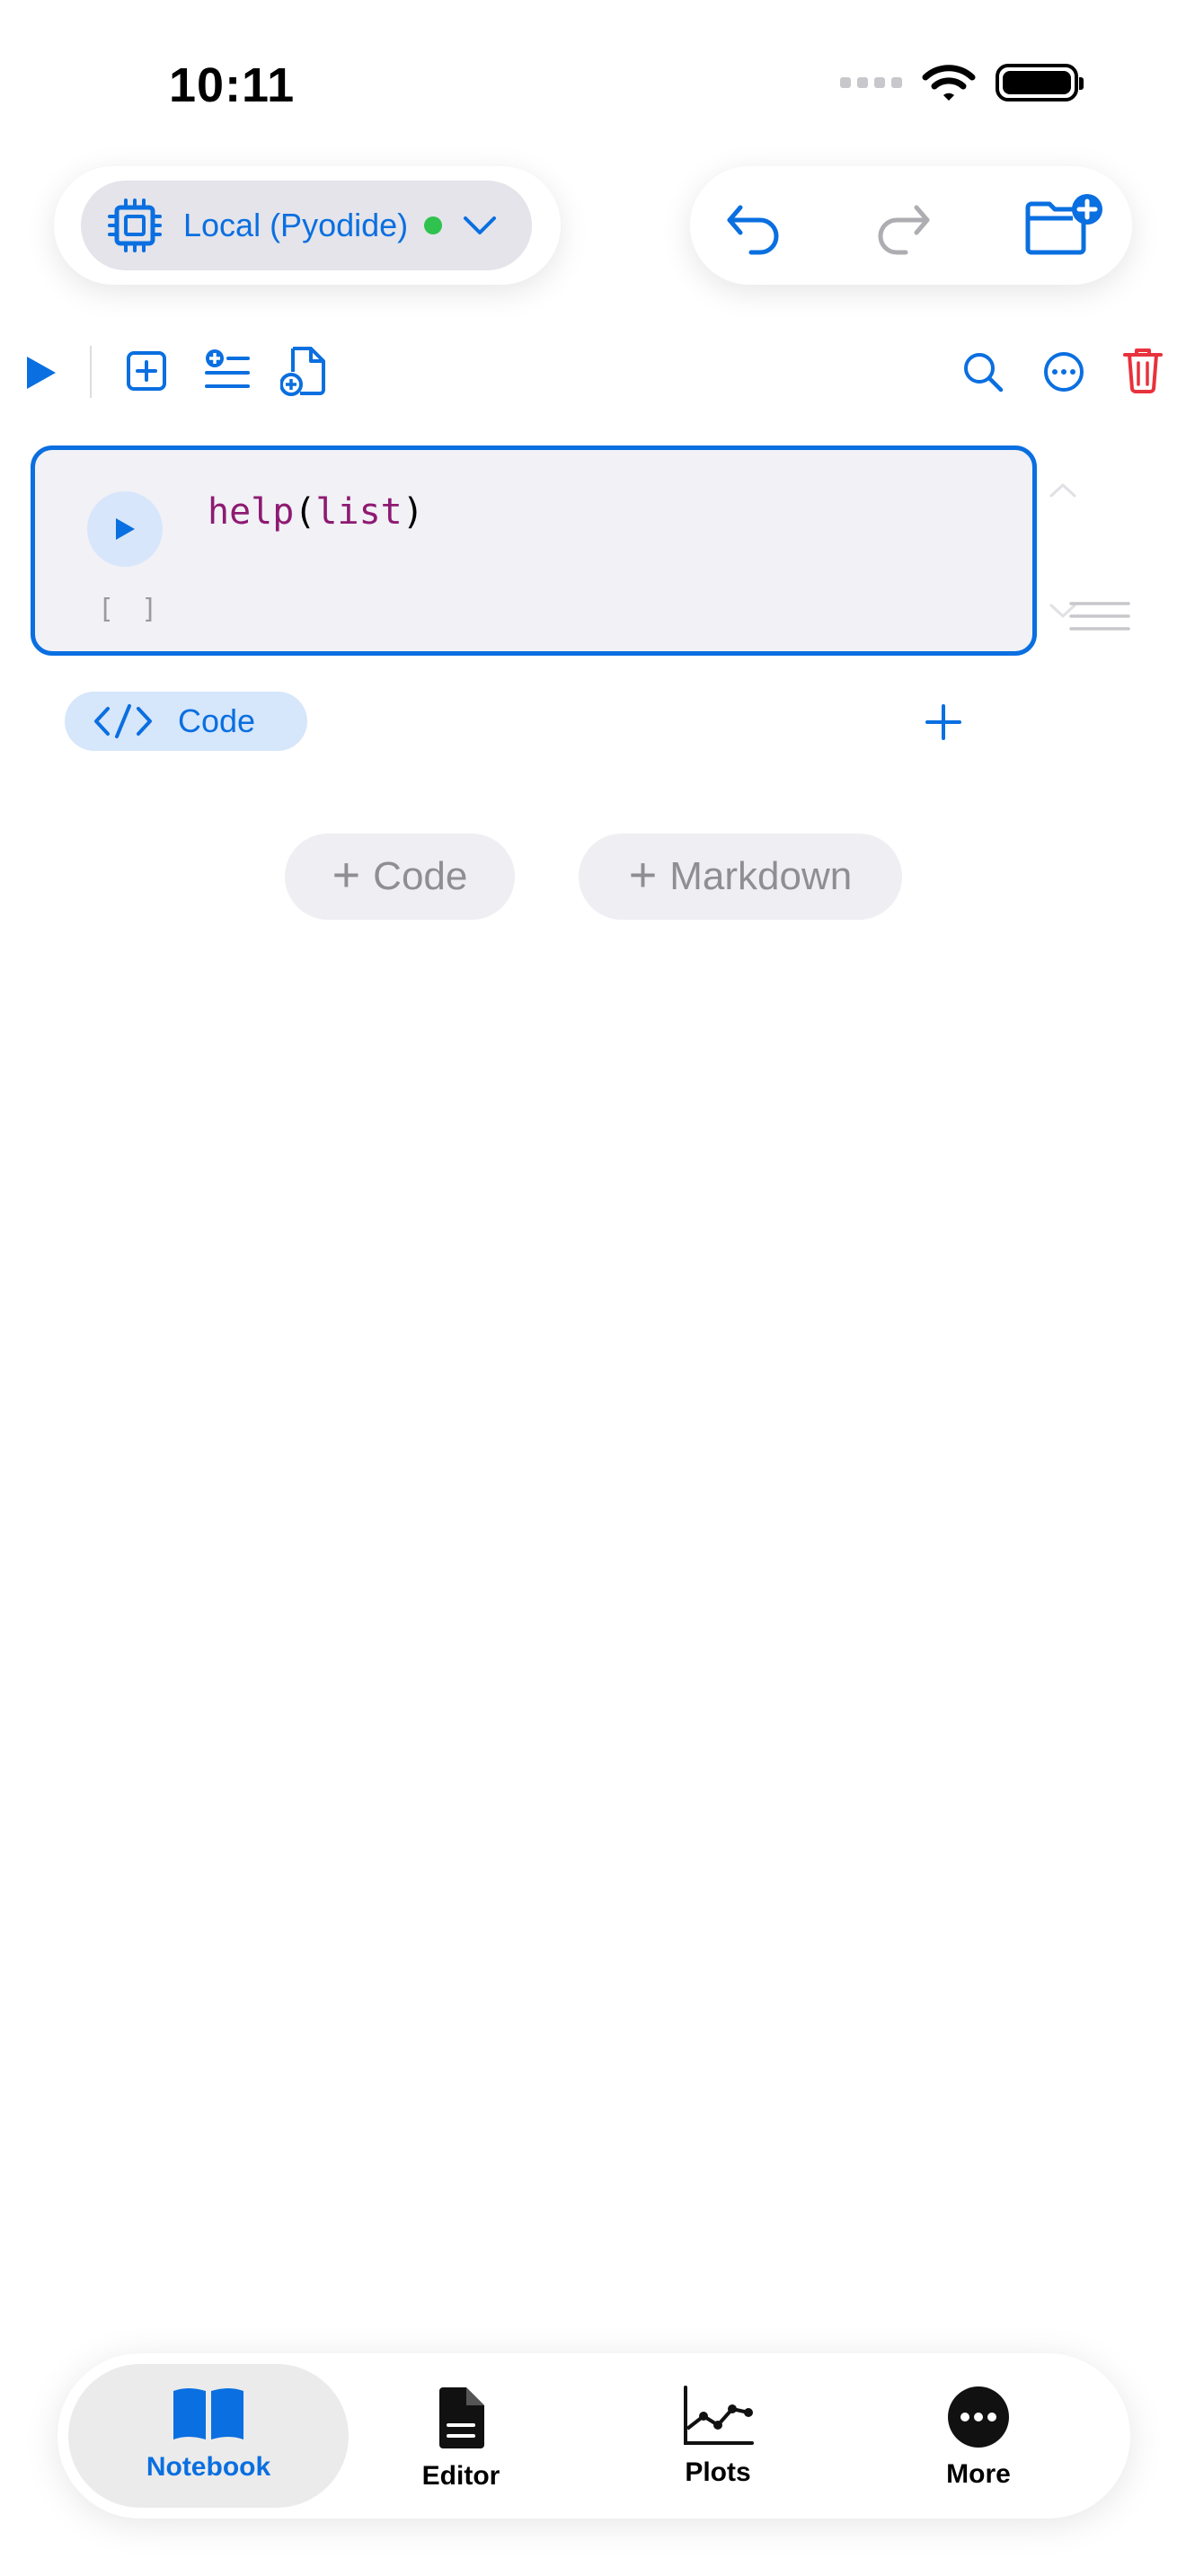 This screenshot has width=1186, height=2576. What do you see at coordinates (461, 2417) in the screenshot?
I see `document-icon` at bounding box center [461, 2417].